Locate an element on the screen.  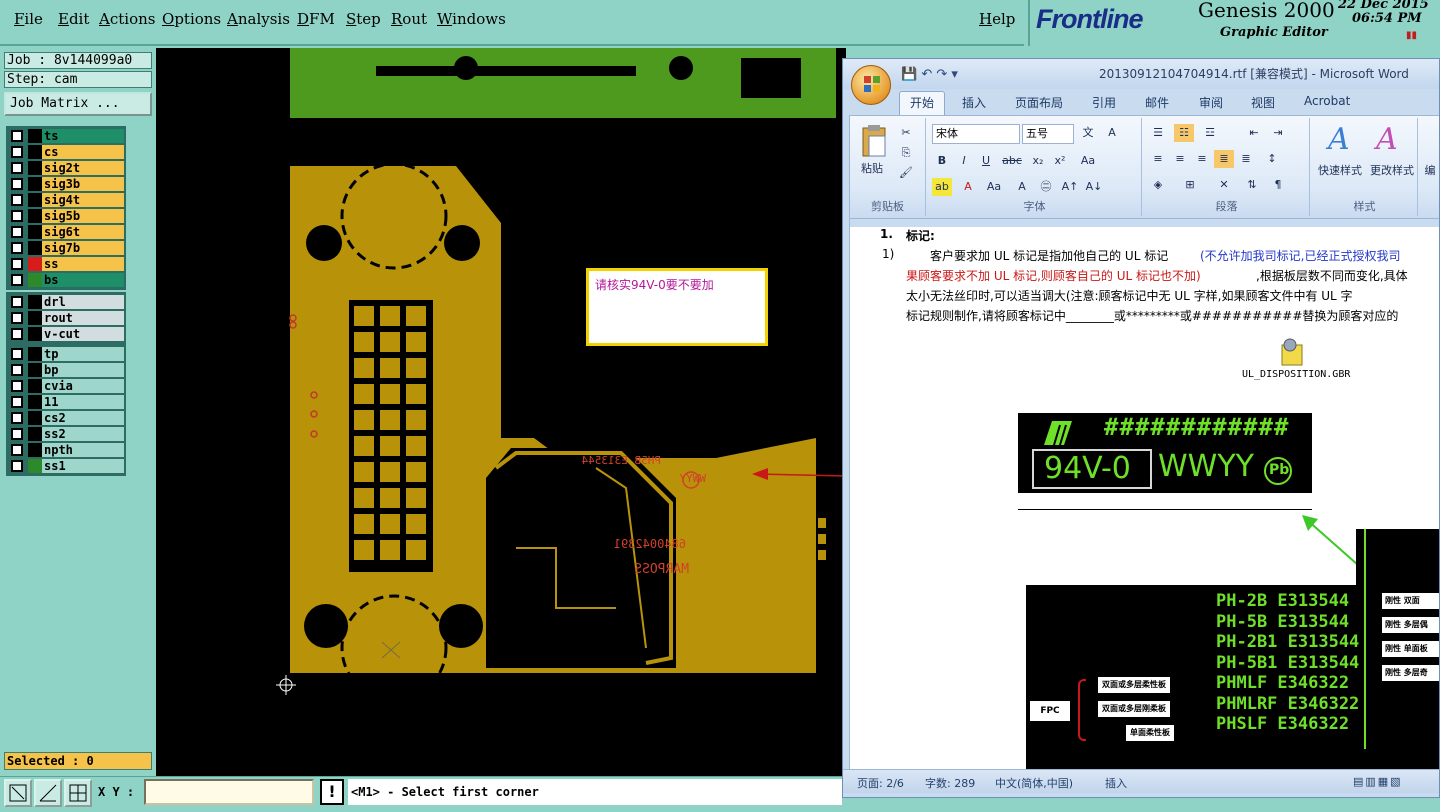
enclose-char-icon: ㊁ is located at coordinates (1046, 187).